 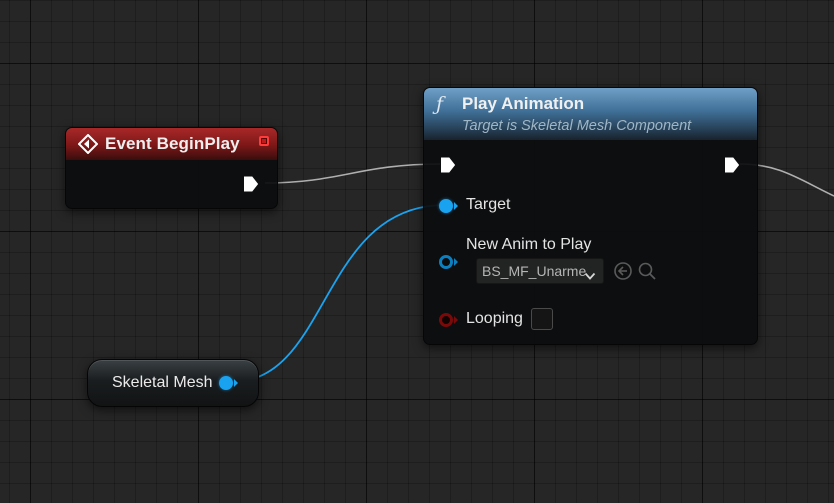 I want to click on looping-pin-label: Looping, so click(x=494, y=318).